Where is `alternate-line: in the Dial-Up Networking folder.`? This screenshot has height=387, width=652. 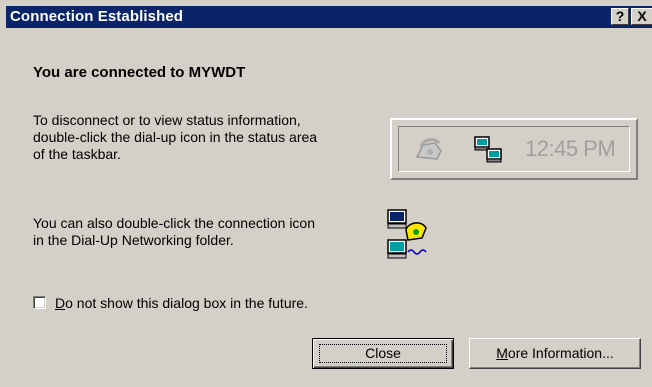
alternate-line: in the Dial-Up Networking folder. is located at coordinates (133, 240).